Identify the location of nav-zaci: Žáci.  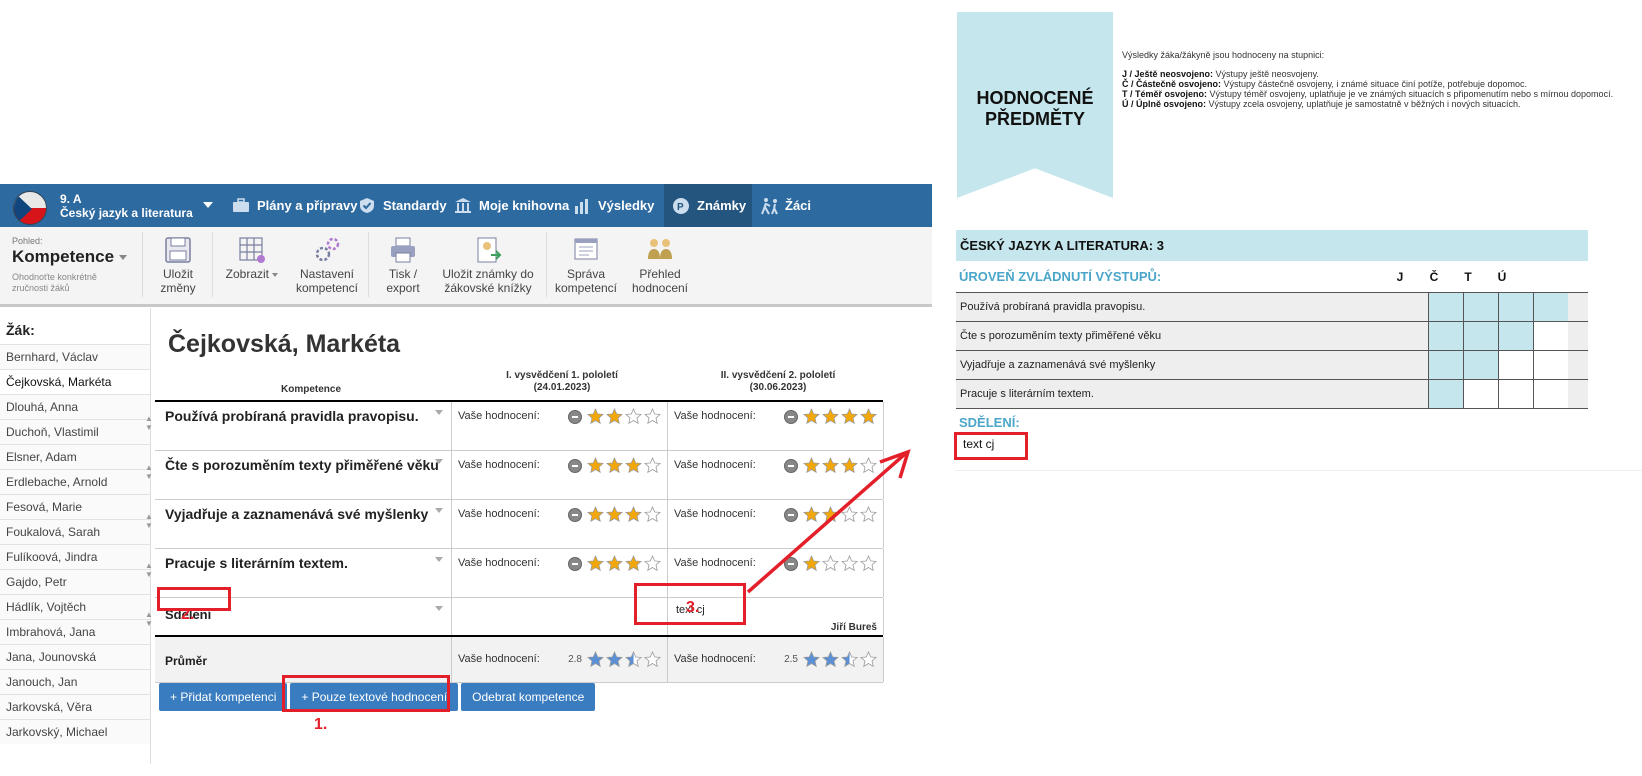
(785, 205).